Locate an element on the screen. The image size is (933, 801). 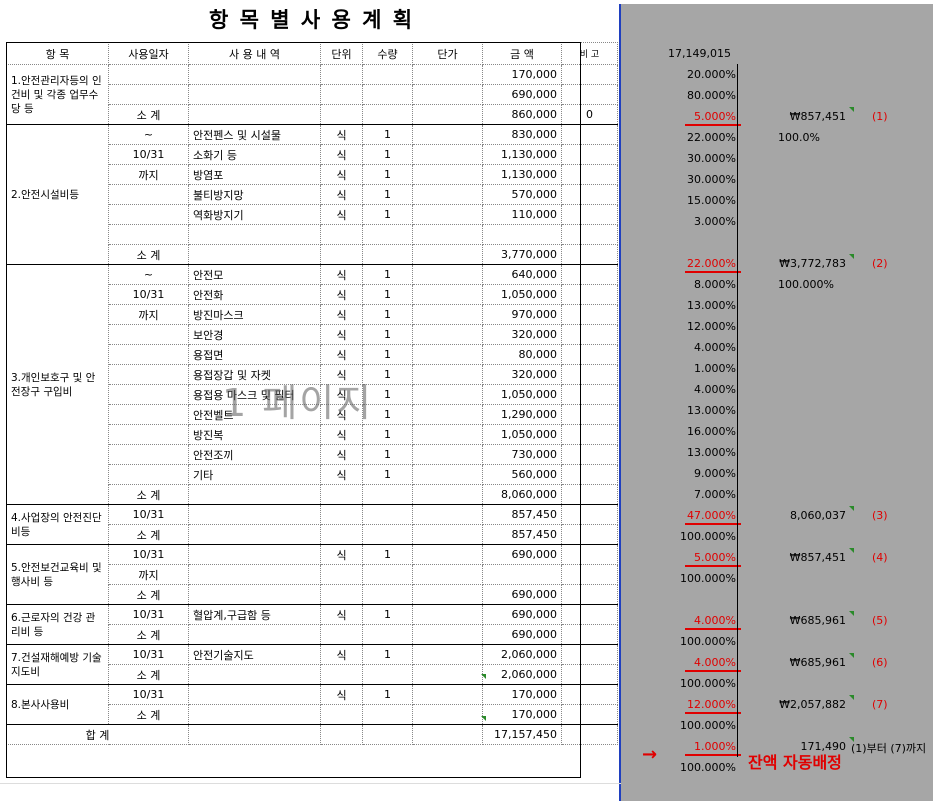
subtotal-amount: 857,450 is located at coordinates (522, 534).